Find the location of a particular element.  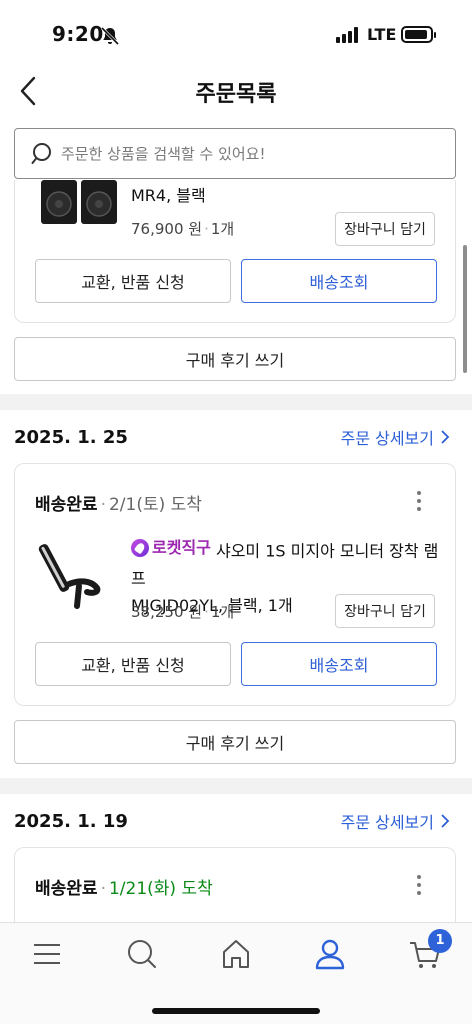

signal-icon is located at coordinates (347, 35).